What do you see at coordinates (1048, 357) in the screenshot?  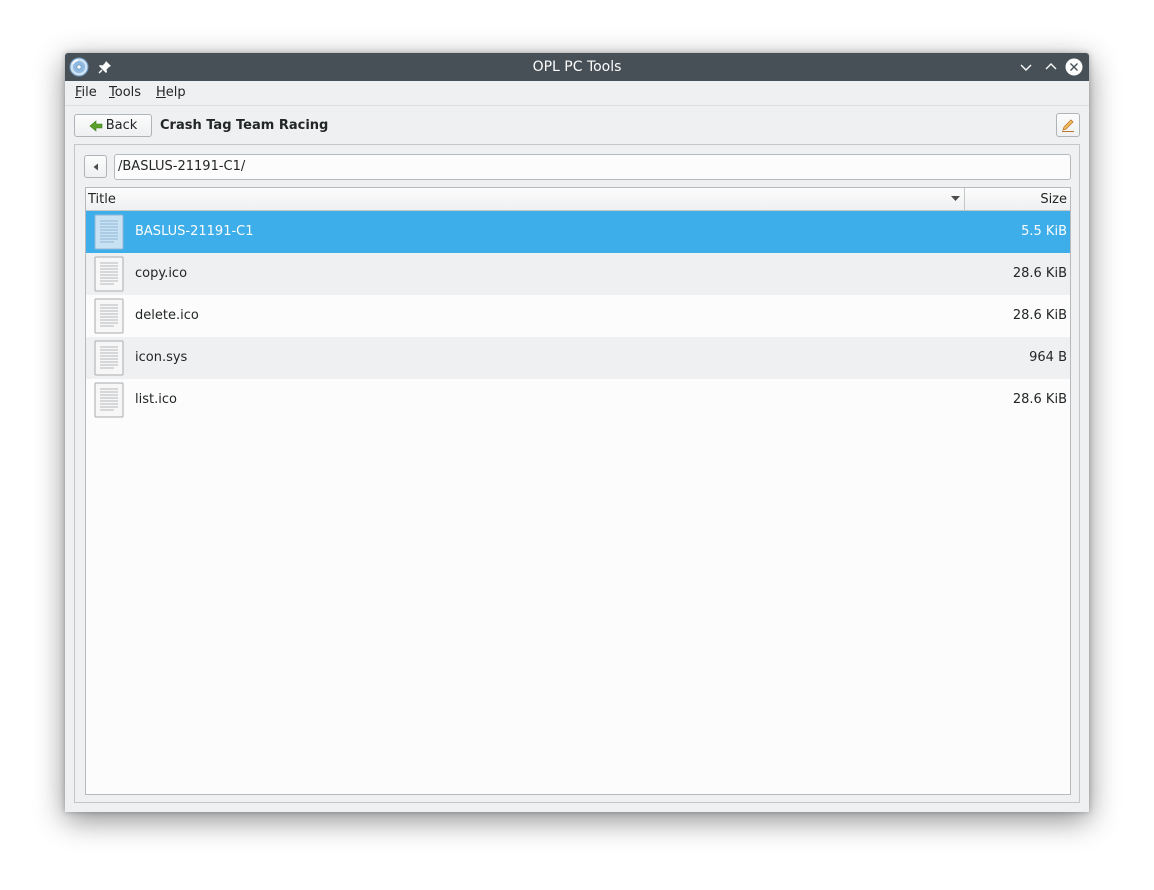 I see `file-size: 964 B` at bounding box center [1048, 357].